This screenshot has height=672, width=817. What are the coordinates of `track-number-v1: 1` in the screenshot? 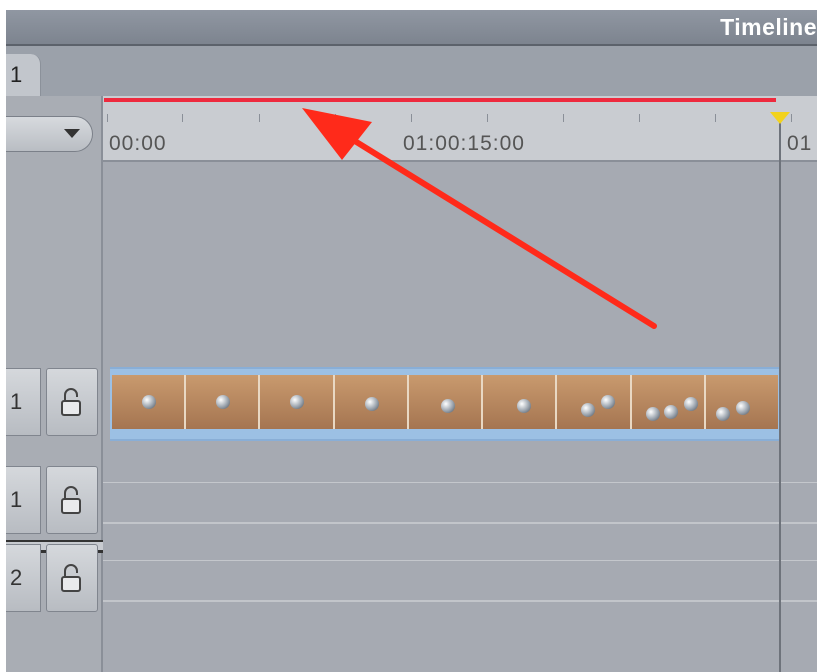 It's located at (23, 402).